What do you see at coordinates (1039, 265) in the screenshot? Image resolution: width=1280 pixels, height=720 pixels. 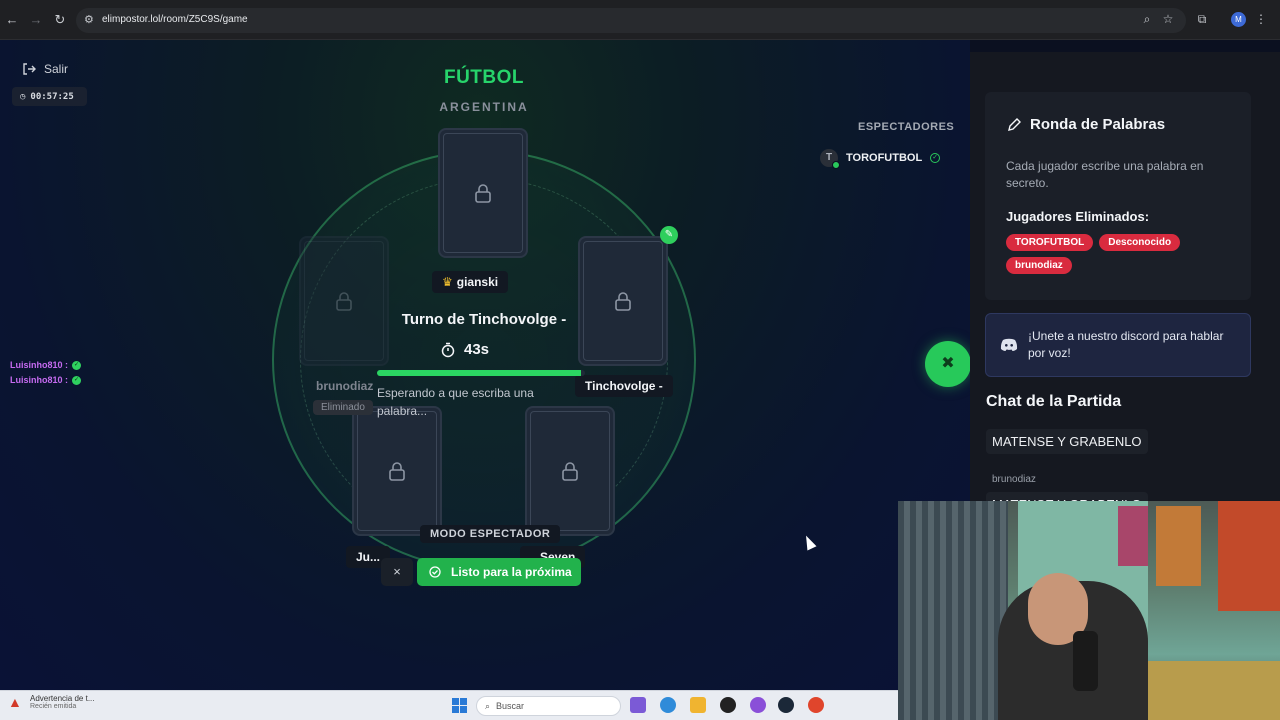 I see `eliminated-chip: brunodiaz` at bounding box center [1039, 265].